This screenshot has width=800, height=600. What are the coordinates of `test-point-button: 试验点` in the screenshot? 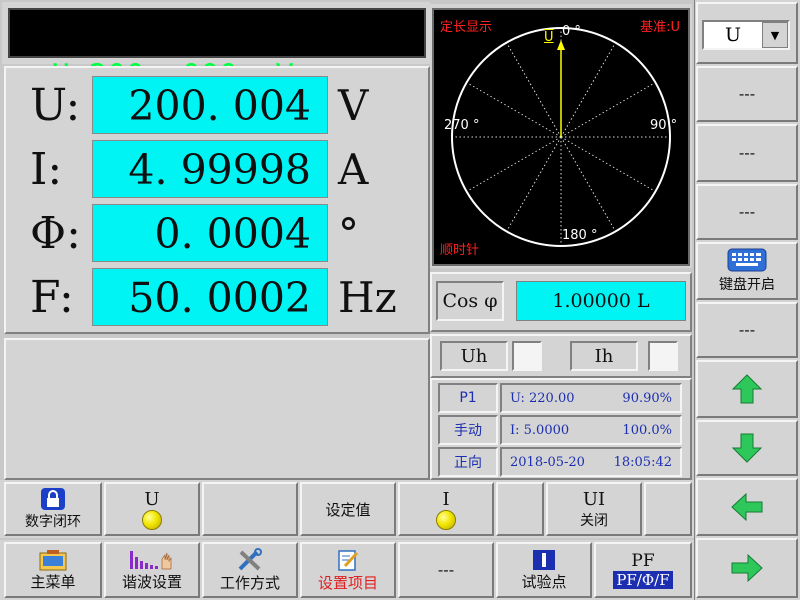 It's located at (544, 570).